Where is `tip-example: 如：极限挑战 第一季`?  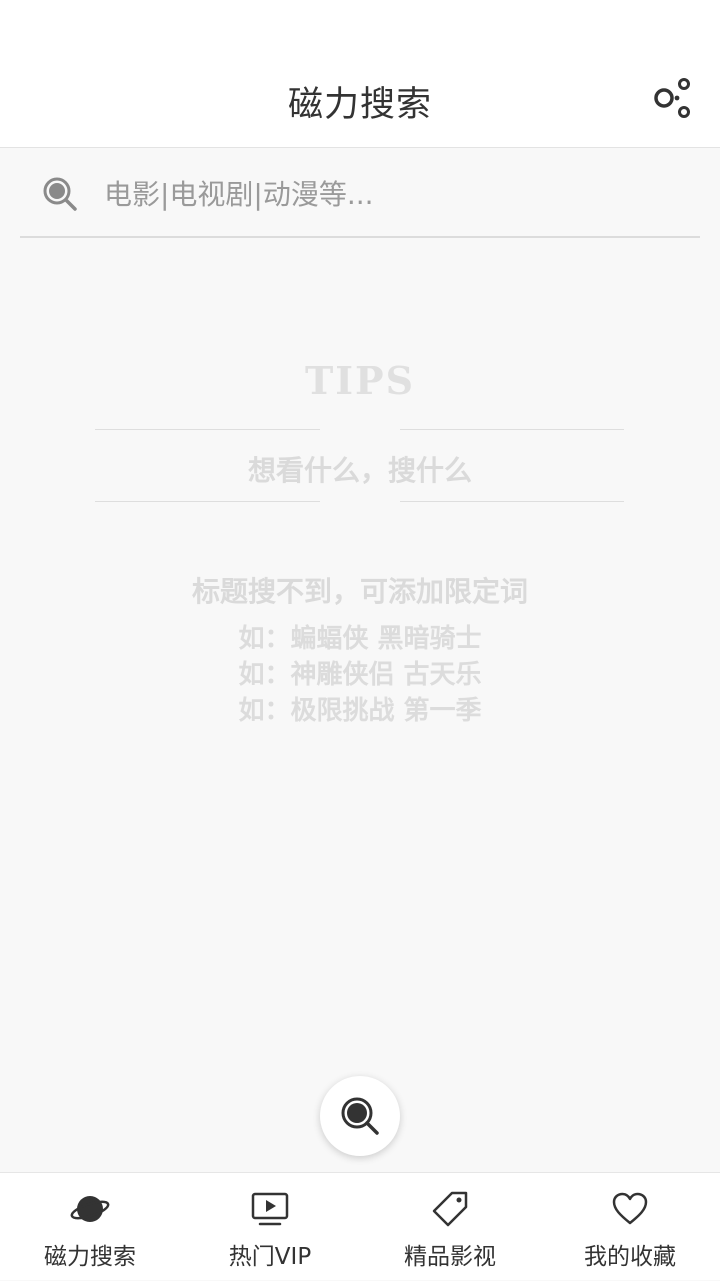 tip-example: 如：极限挑战 第一季 is located at coordinates (360, 711).